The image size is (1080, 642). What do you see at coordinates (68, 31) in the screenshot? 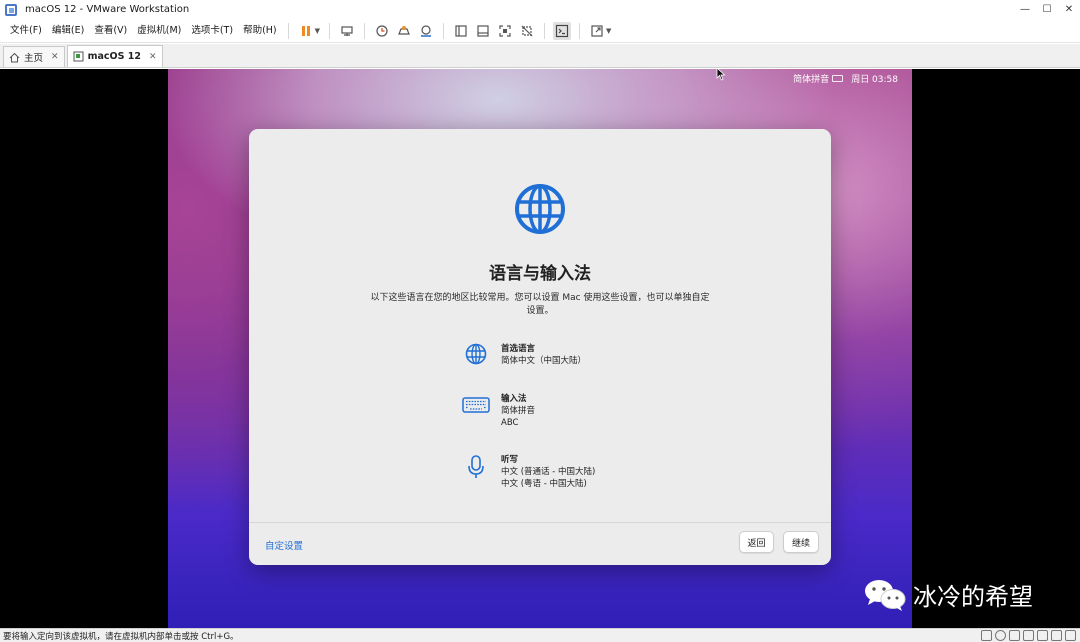
I see `menu-edit: 编辑(E)` at bounding box center [68, 31].